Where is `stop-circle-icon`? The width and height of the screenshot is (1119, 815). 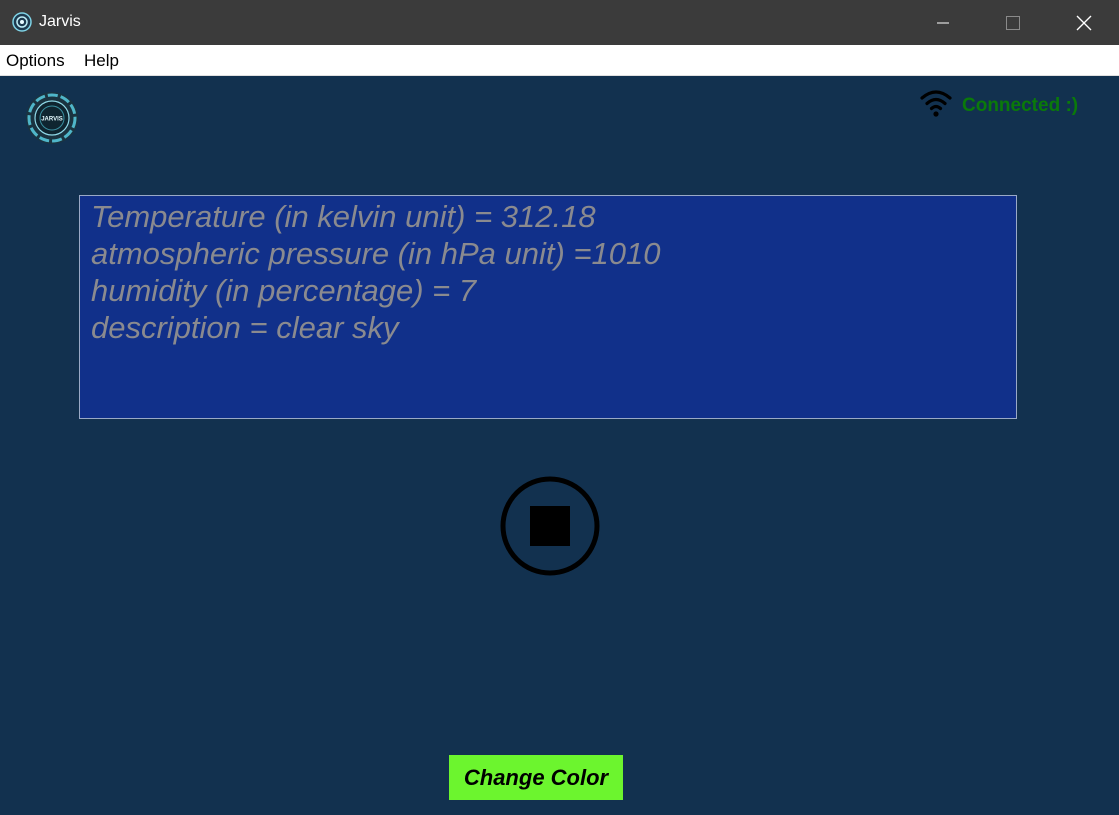
stop-circle-icon is located at coordinates (550, 526).